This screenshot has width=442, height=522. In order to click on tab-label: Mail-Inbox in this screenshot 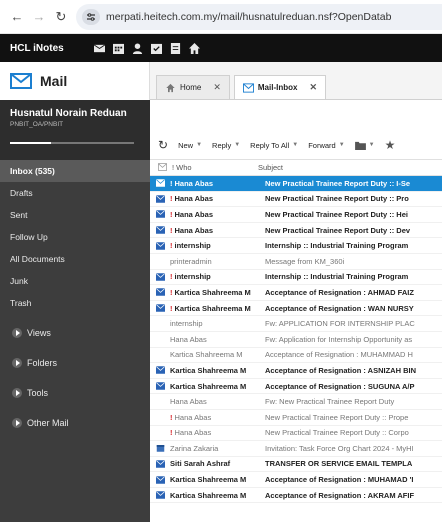, I will do `click(277, 87)`.